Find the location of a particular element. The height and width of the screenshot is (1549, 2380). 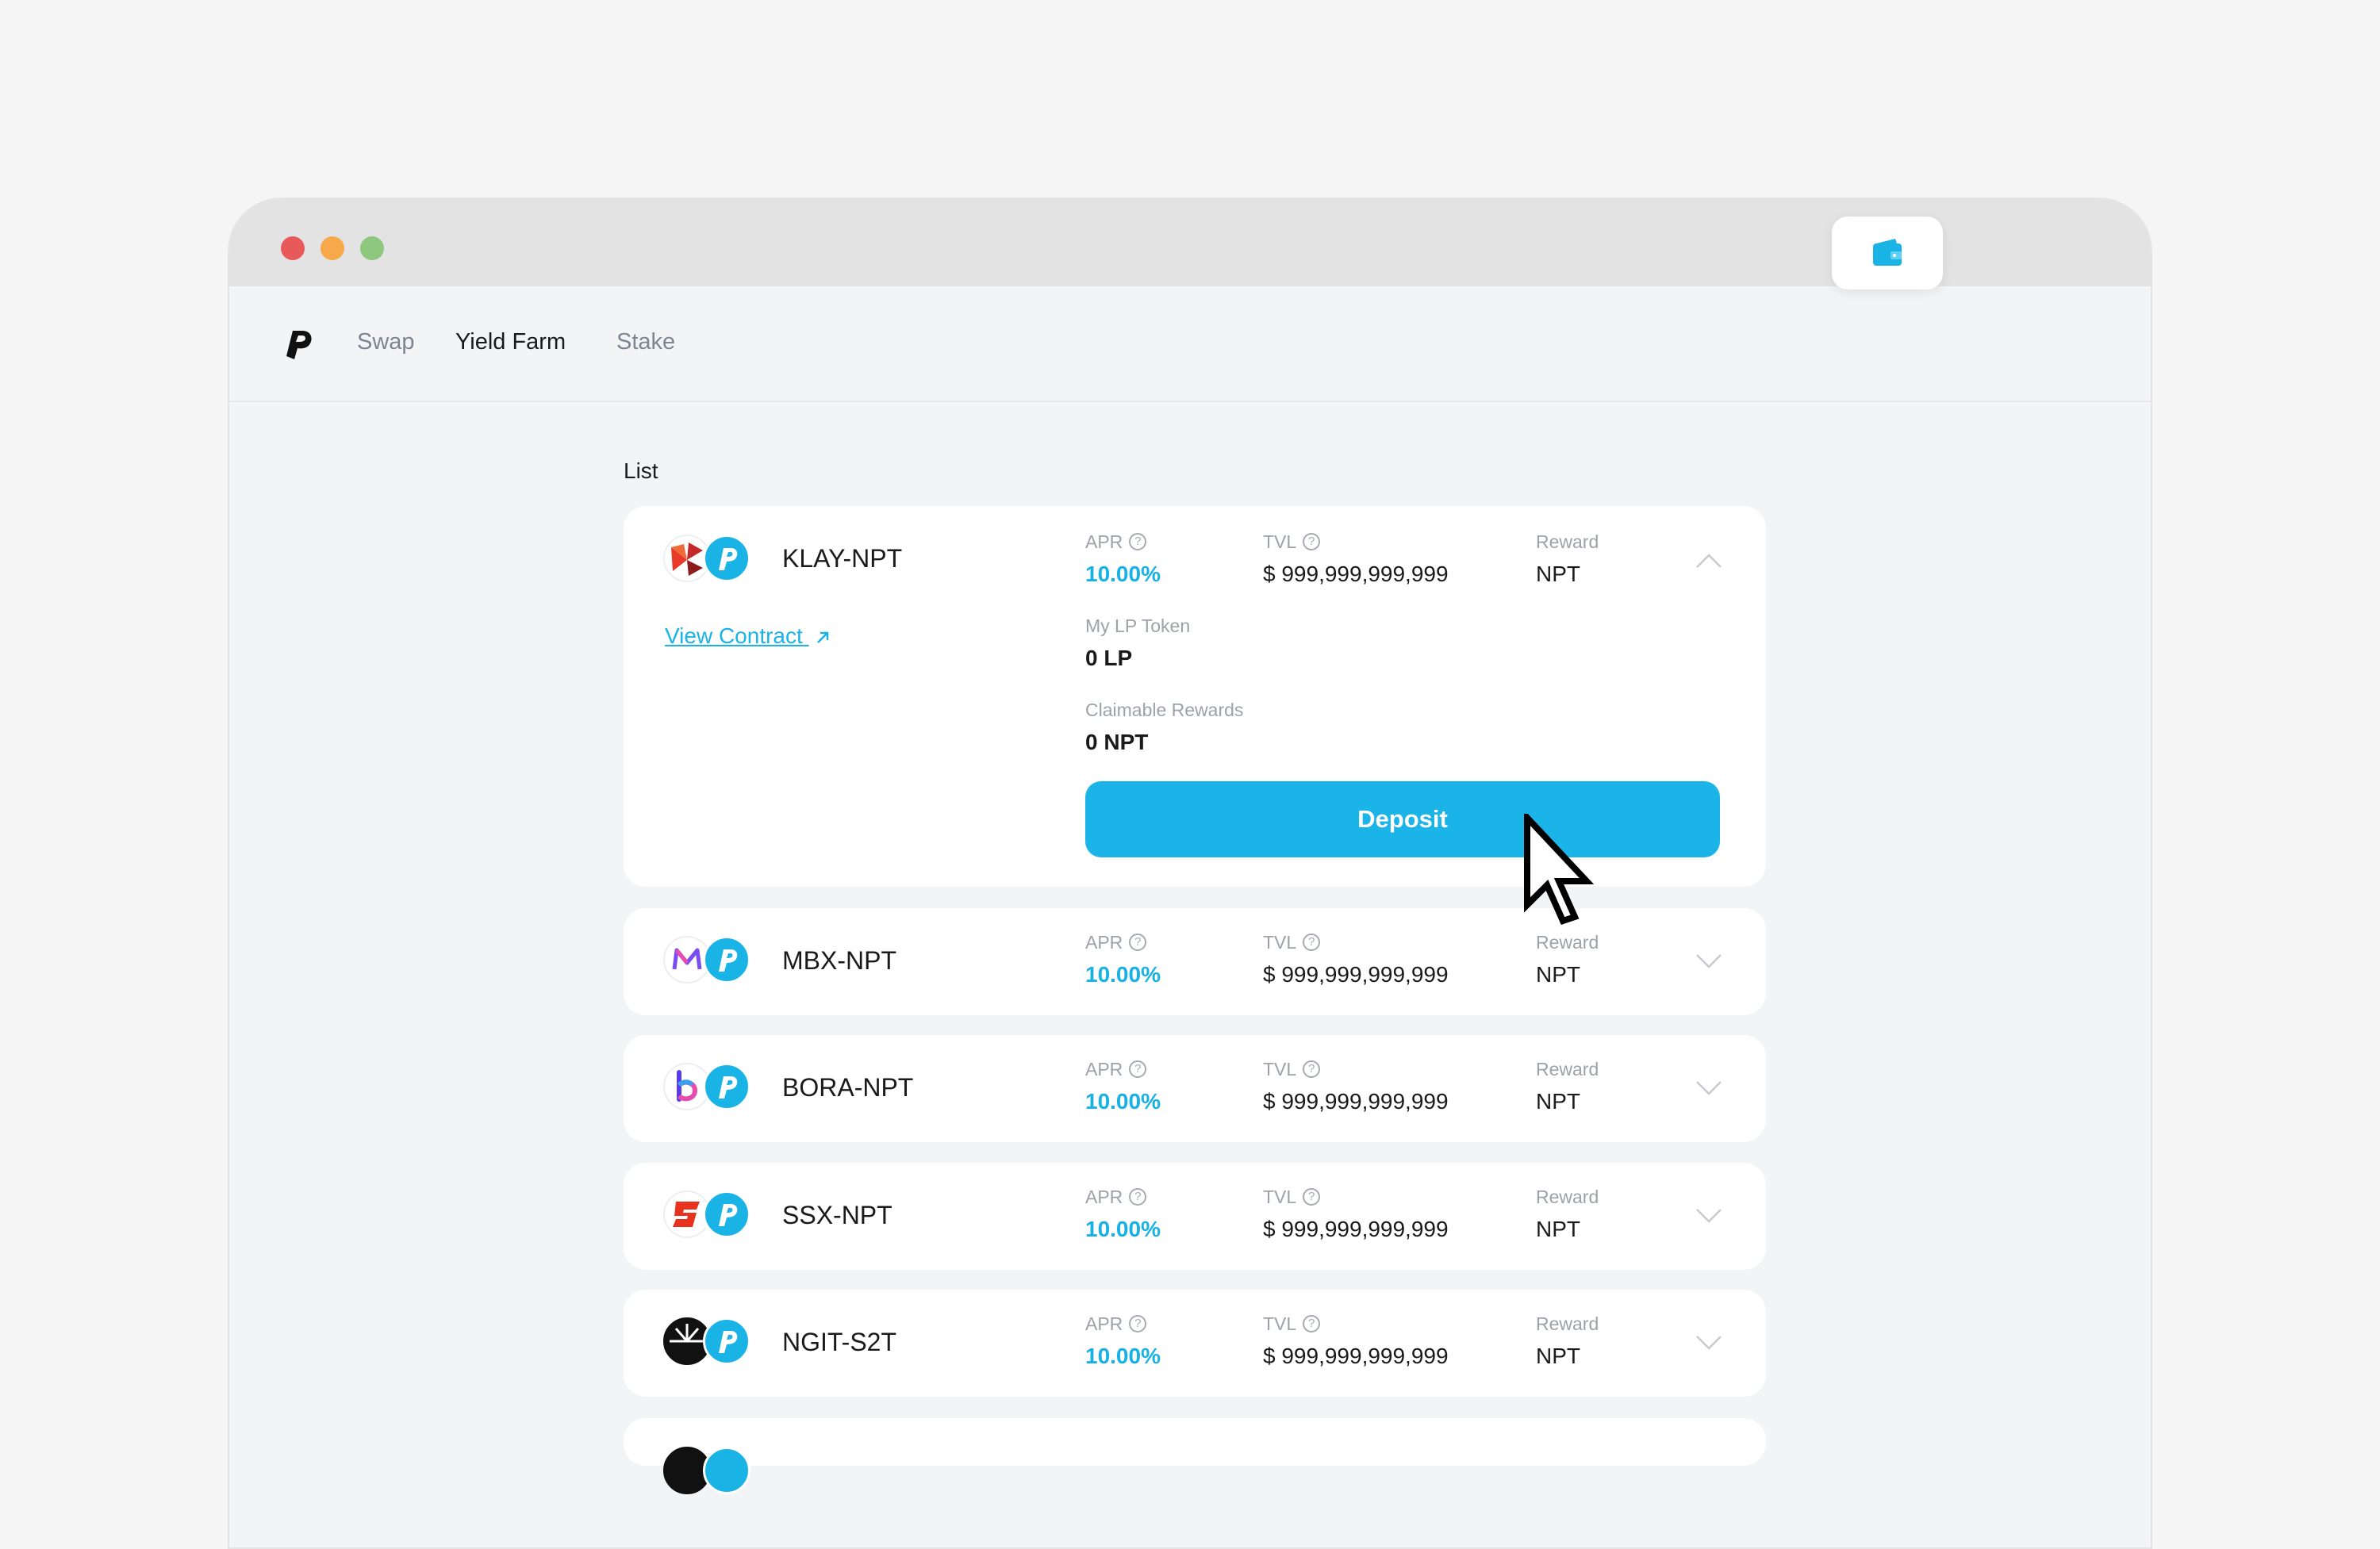

my-lp-token-label: My LP Token is located at coordinates (1138, 625).